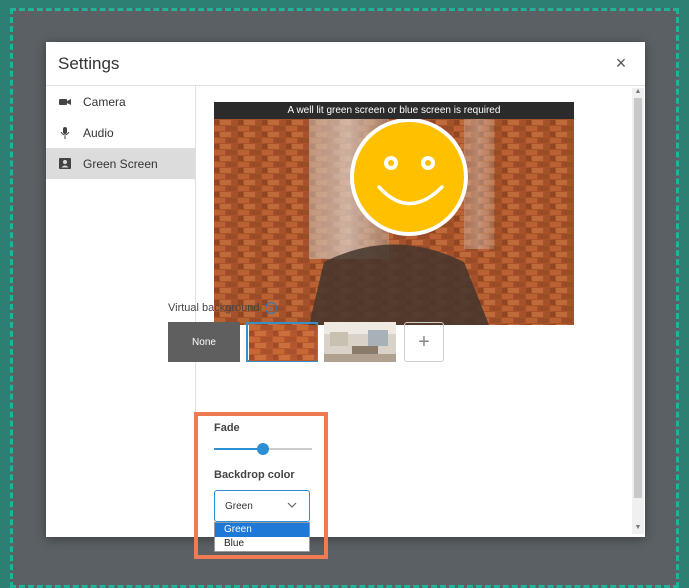 The image size is (689, 588). I want to click on close-button: ×, so click(621, 63).